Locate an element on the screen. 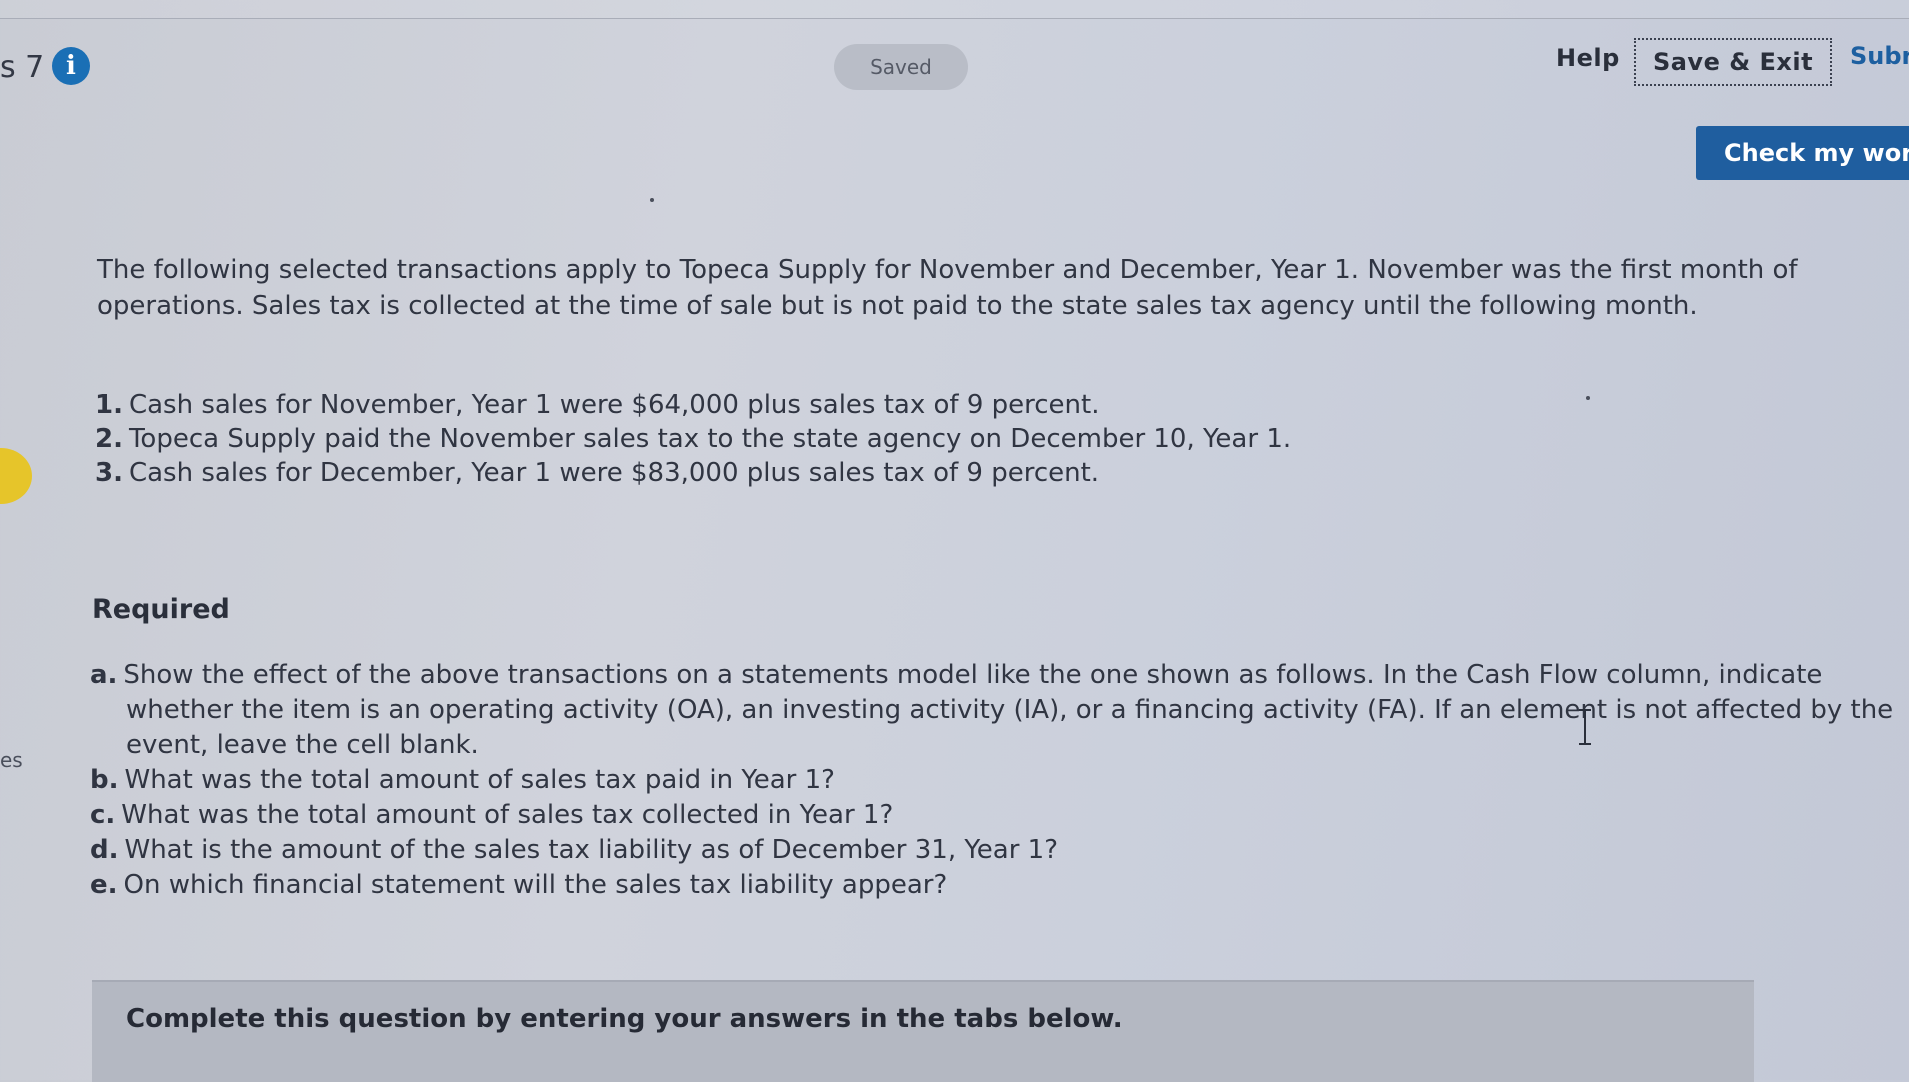 This screenshot has height=1082, width=1909. question-number-label: s 7 is located at coordinates (22, 67).